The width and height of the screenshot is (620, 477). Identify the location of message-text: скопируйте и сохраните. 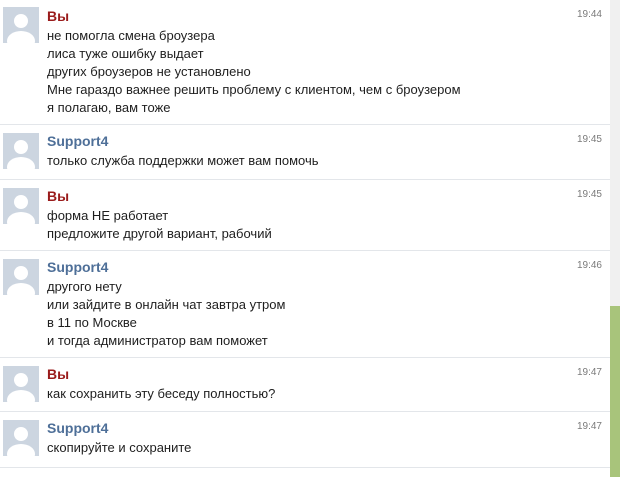
(119, 447).